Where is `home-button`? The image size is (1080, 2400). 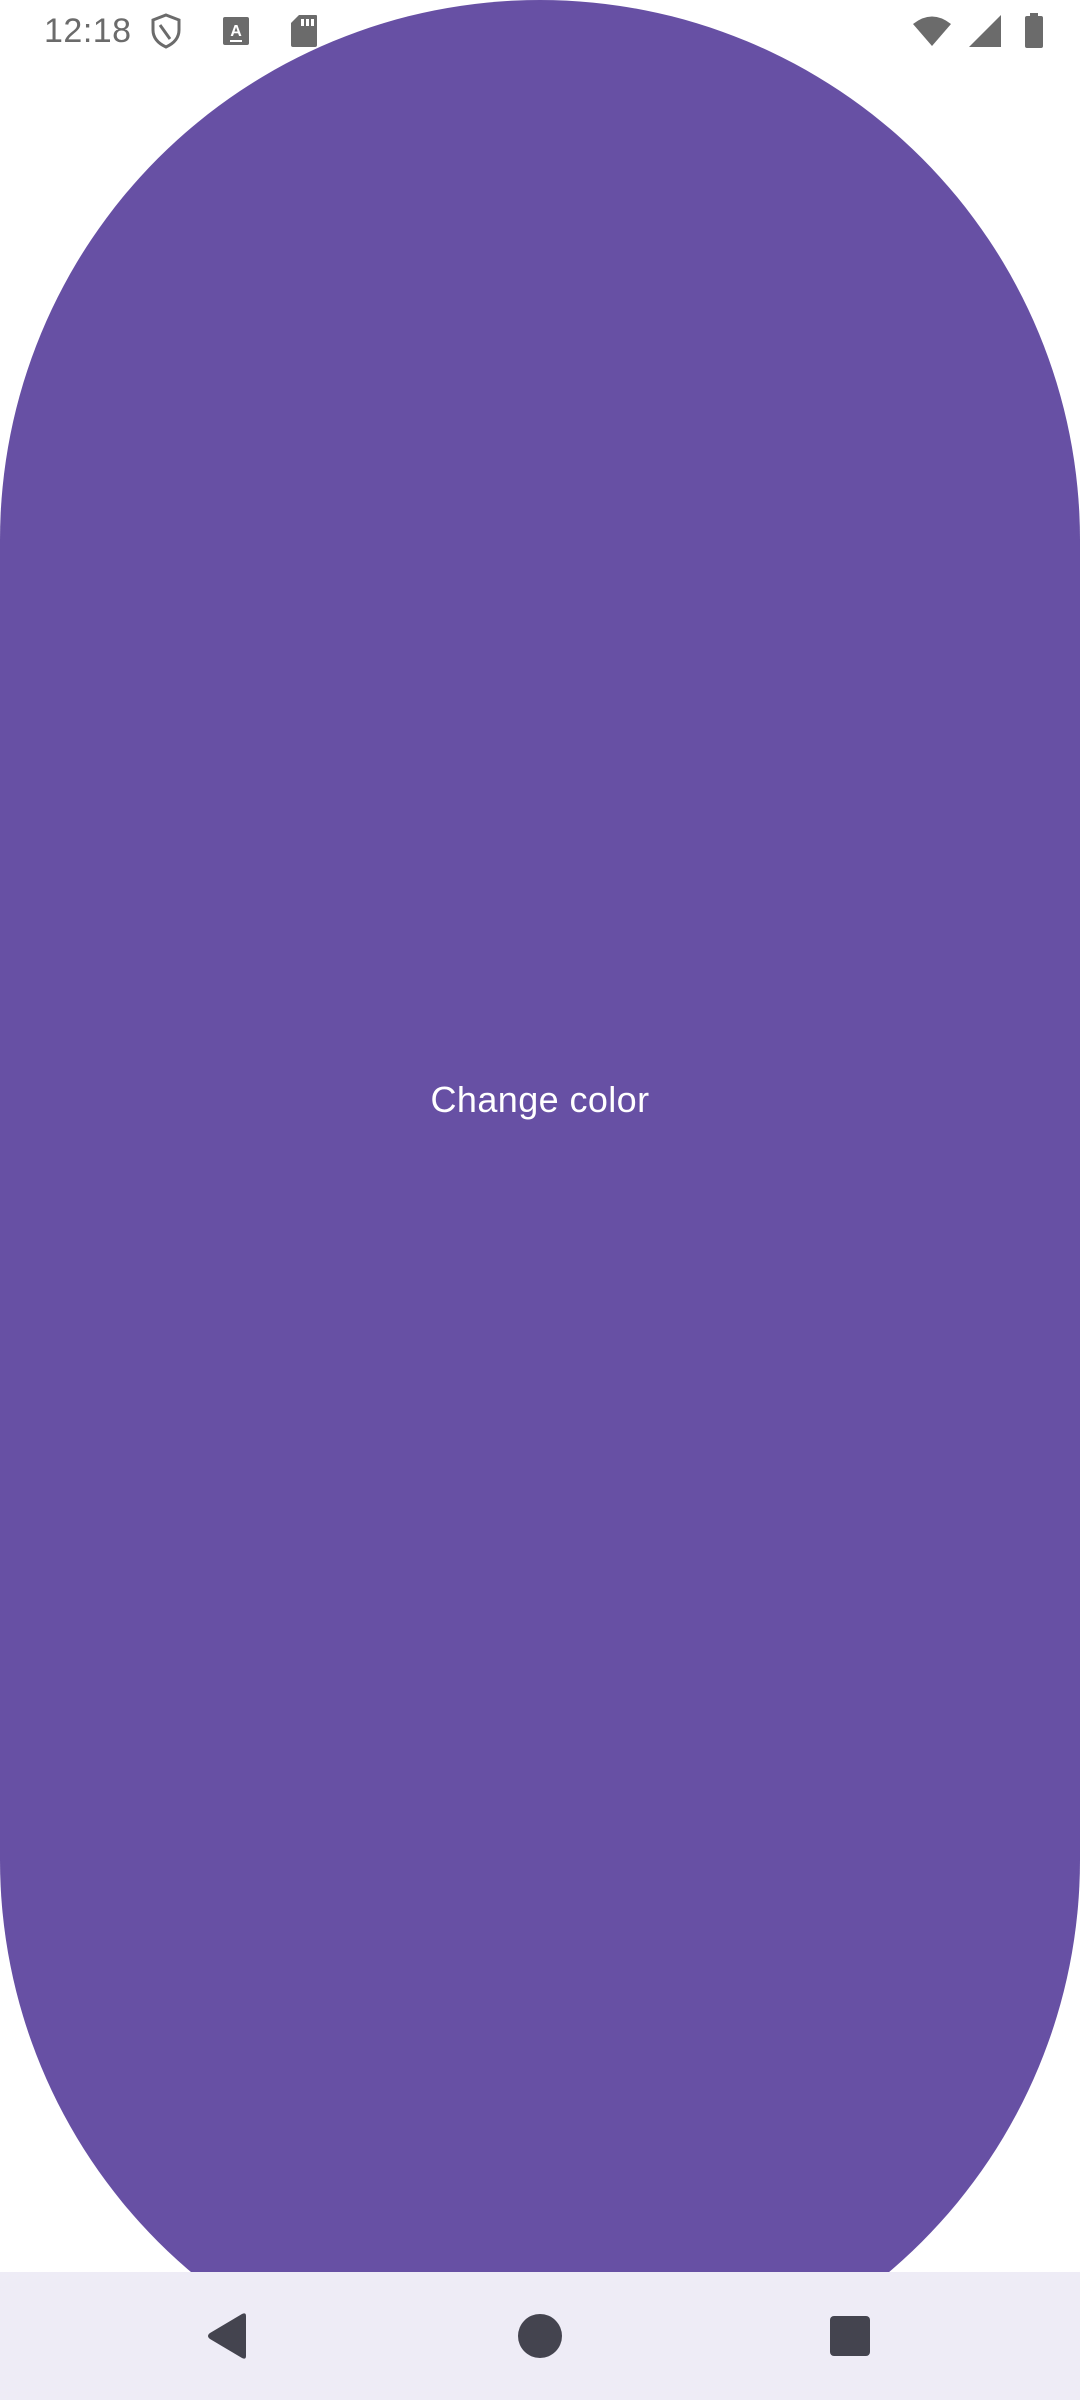 home-button is located at coordinates (540, 2336).